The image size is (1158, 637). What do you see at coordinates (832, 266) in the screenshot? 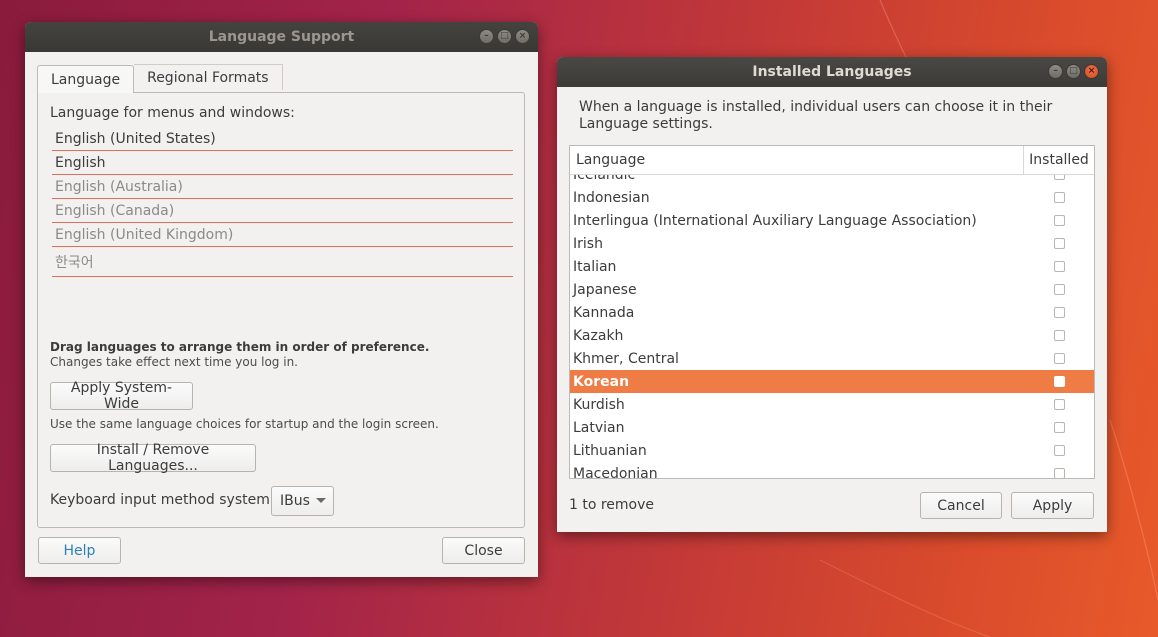
I see `table-row: Italian` at bounding box center [832, 266].